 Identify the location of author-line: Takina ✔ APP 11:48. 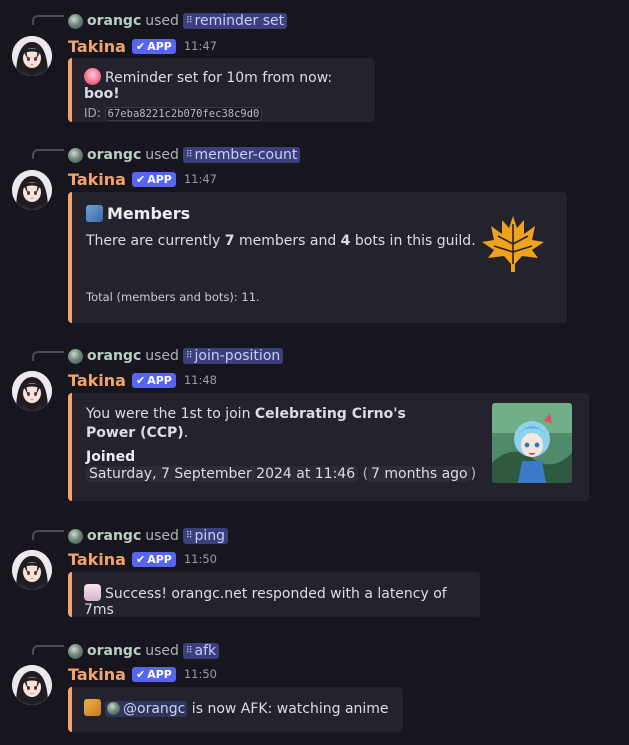
(142, 380).